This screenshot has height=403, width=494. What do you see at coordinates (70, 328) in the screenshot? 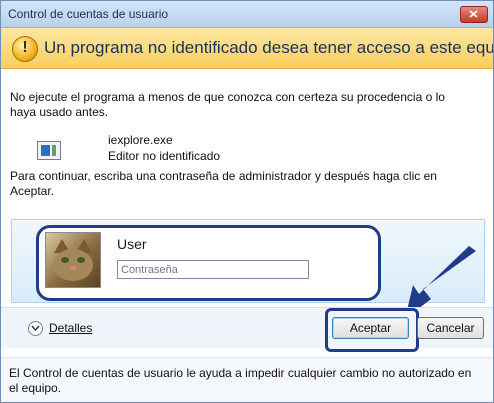
I see `details-link: Detalles` at bounding box center [70, 328].